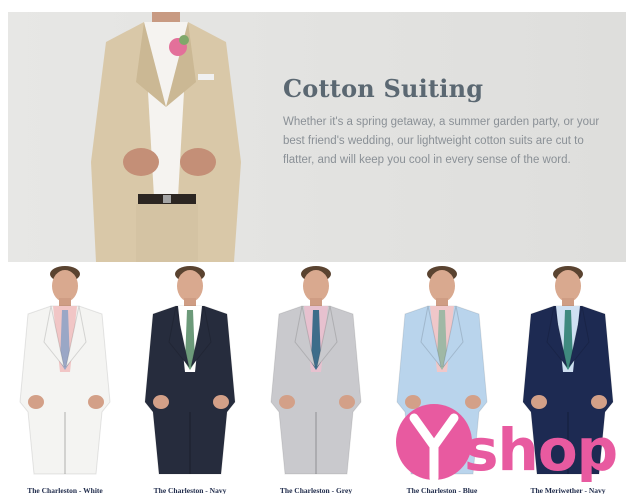 The image size is (632, 494). I want to click on shop-watermark: shop, so click(513, 447).